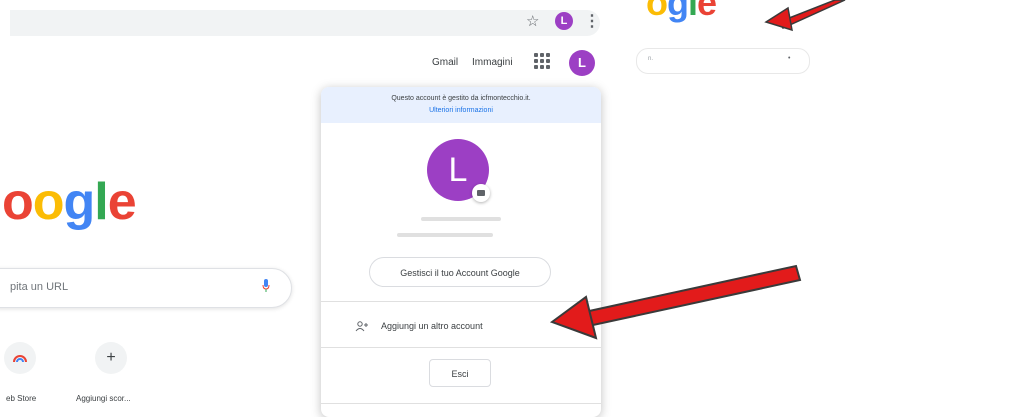  What do you see at coordinates (690, 296) in the screenshot?
I see `red-arrow-main` at bounding box center [690, 296].